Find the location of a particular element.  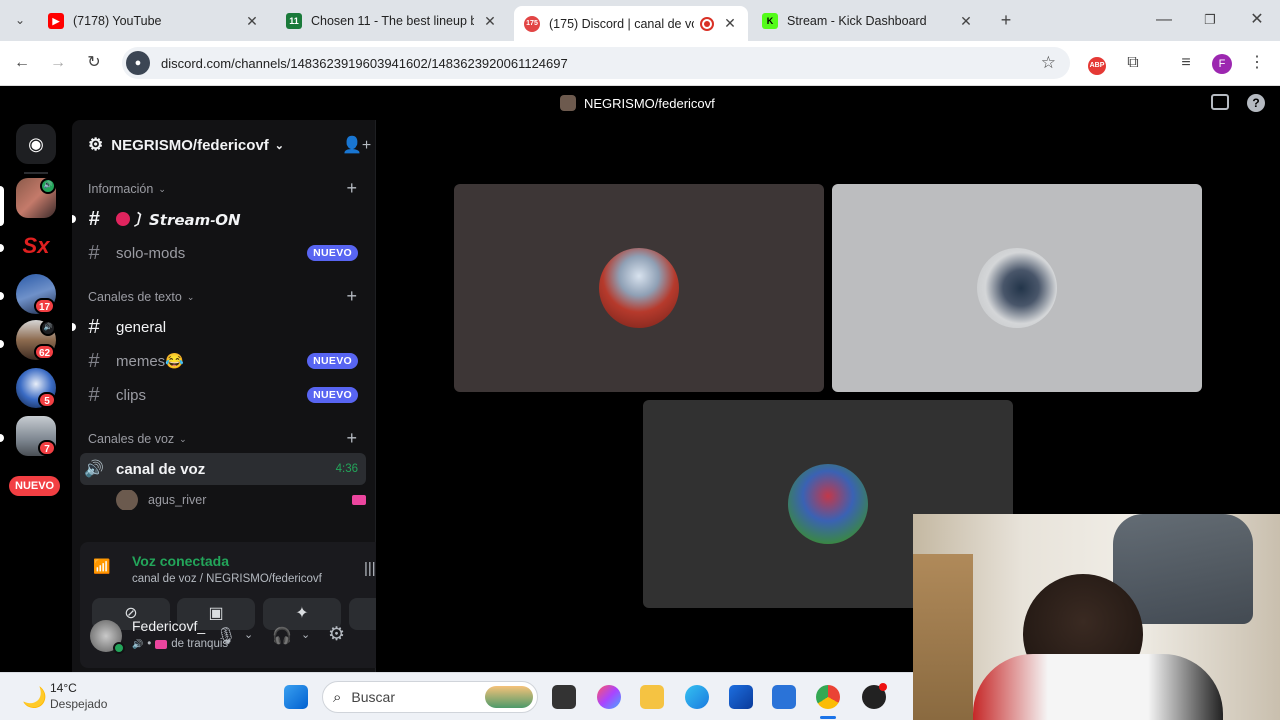

audio-options-chevron-icon: ⌄ is located at coordinates (305, 634).